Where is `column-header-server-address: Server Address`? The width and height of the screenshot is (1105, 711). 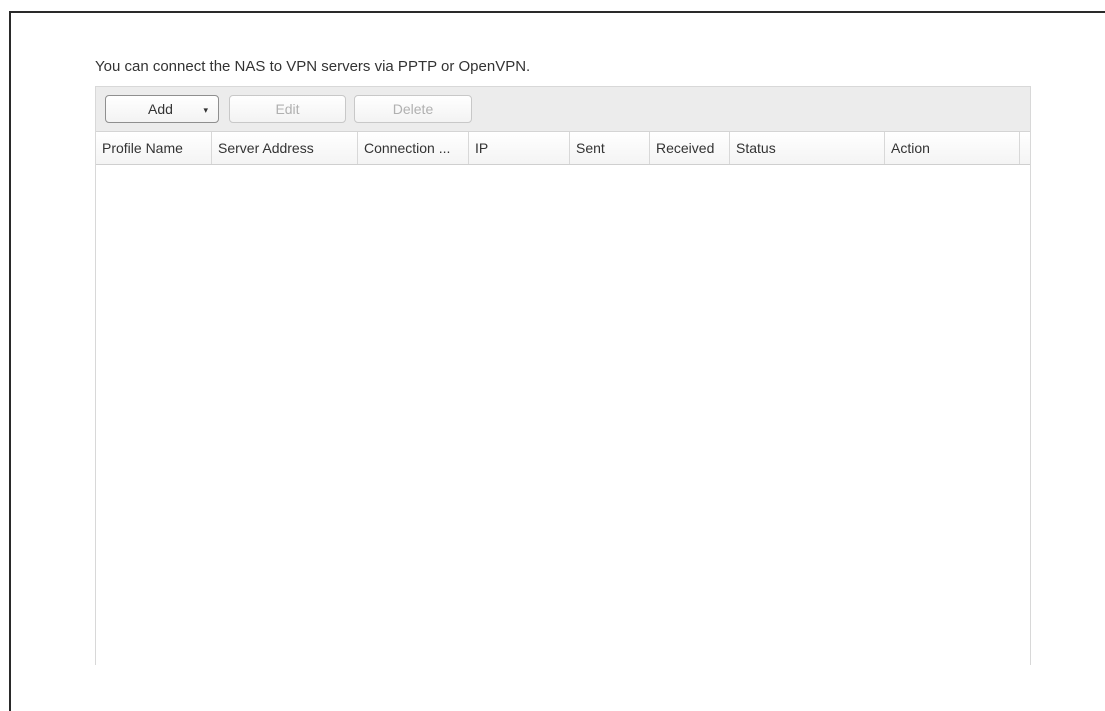
column-header-server-address: Server Address is located at coordinates (285, 148).